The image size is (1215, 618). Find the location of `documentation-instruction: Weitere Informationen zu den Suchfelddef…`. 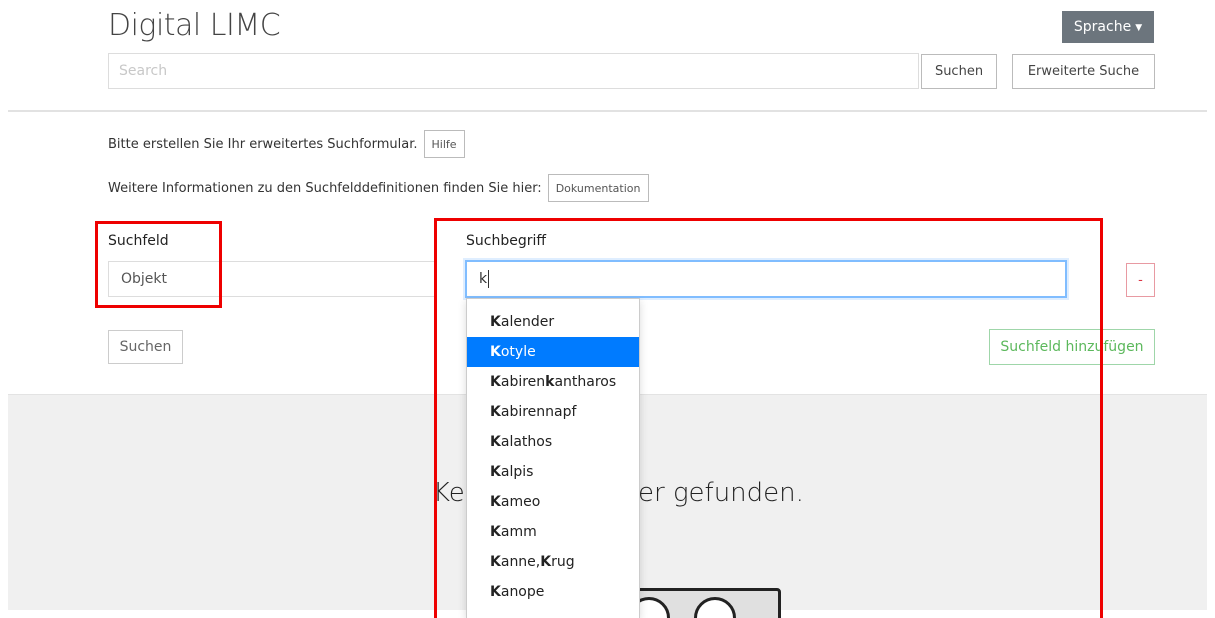

documentation-instruction: Weitere Informationen zu den Suchfelddef… is located at coordinates (378, 188).